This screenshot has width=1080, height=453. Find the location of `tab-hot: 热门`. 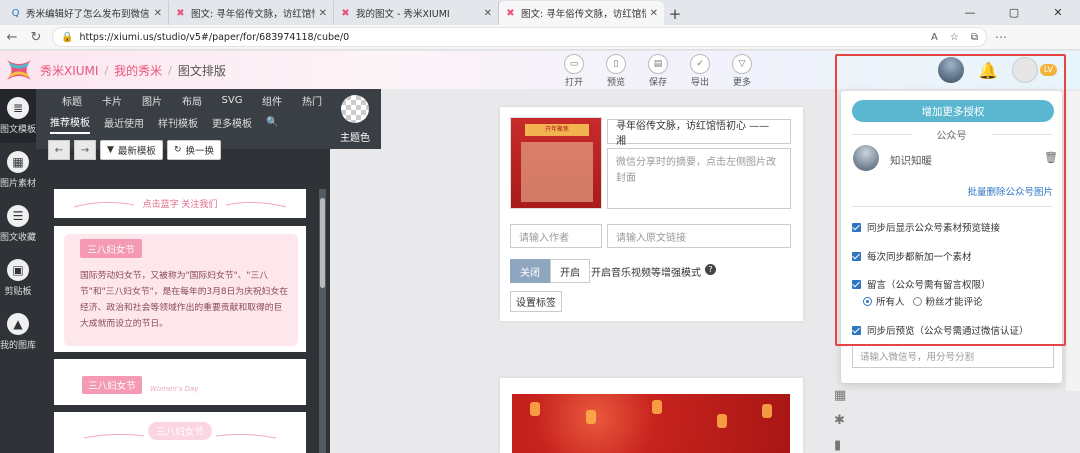

tab-hot: 热门 is located at coordinates (312, 100).